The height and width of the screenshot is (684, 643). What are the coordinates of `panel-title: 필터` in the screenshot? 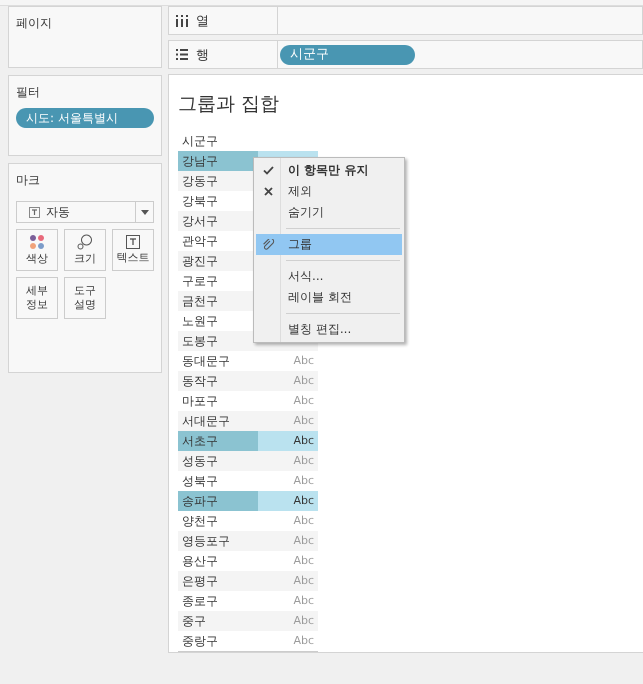 It's located at (28, 92).